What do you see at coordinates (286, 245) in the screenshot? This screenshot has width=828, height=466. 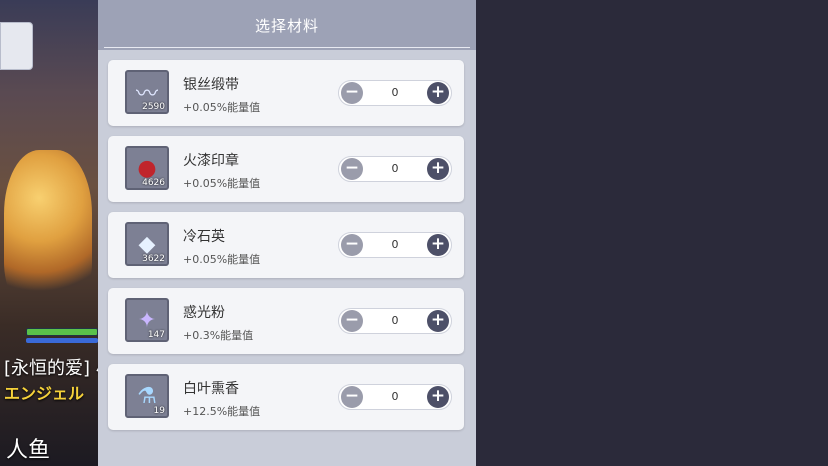 I see `material-item-cold-quartz: ◆ 3622 冷石英 +0.05%能量值 − 0 +` at bounding box center [286, 245].